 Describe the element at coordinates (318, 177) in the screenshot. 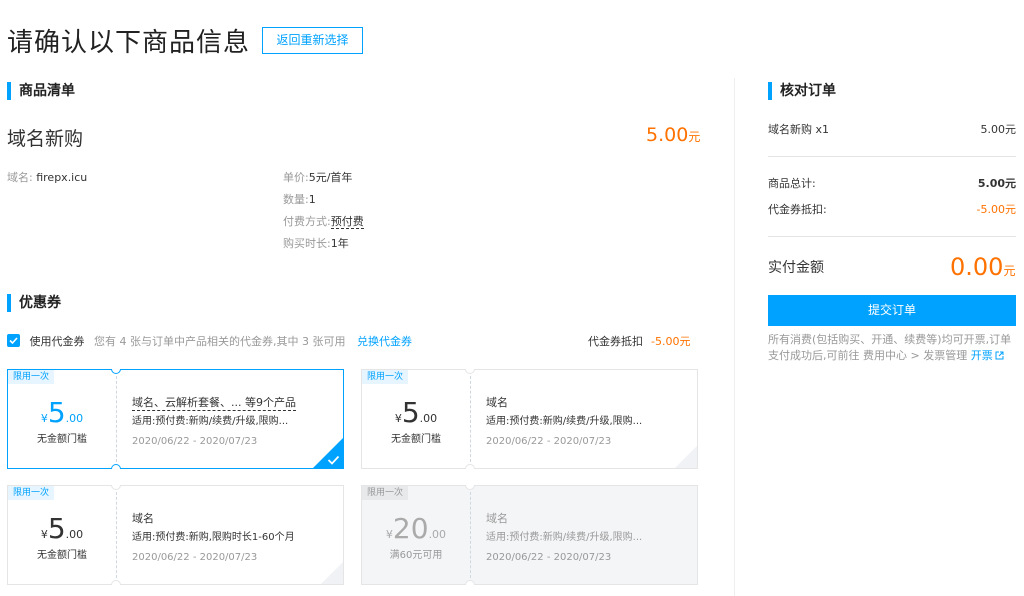

I see `detail-unit-price: 单价:5元/首年` at that location.